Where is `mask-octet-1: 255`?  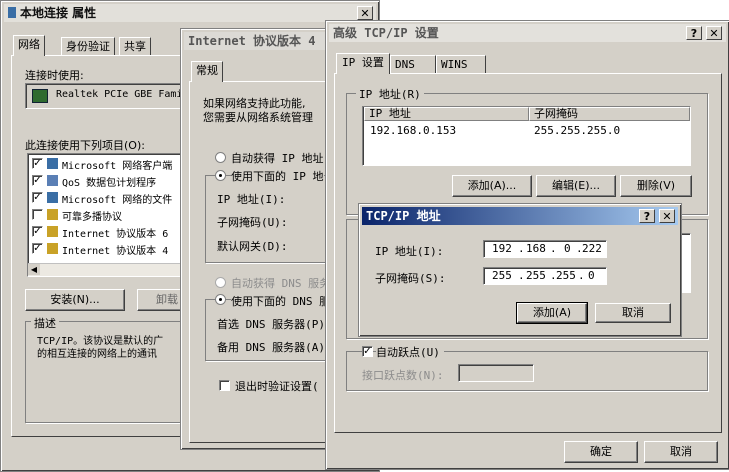 mask-octet-1: 255 is located at coordinates (502, 276).